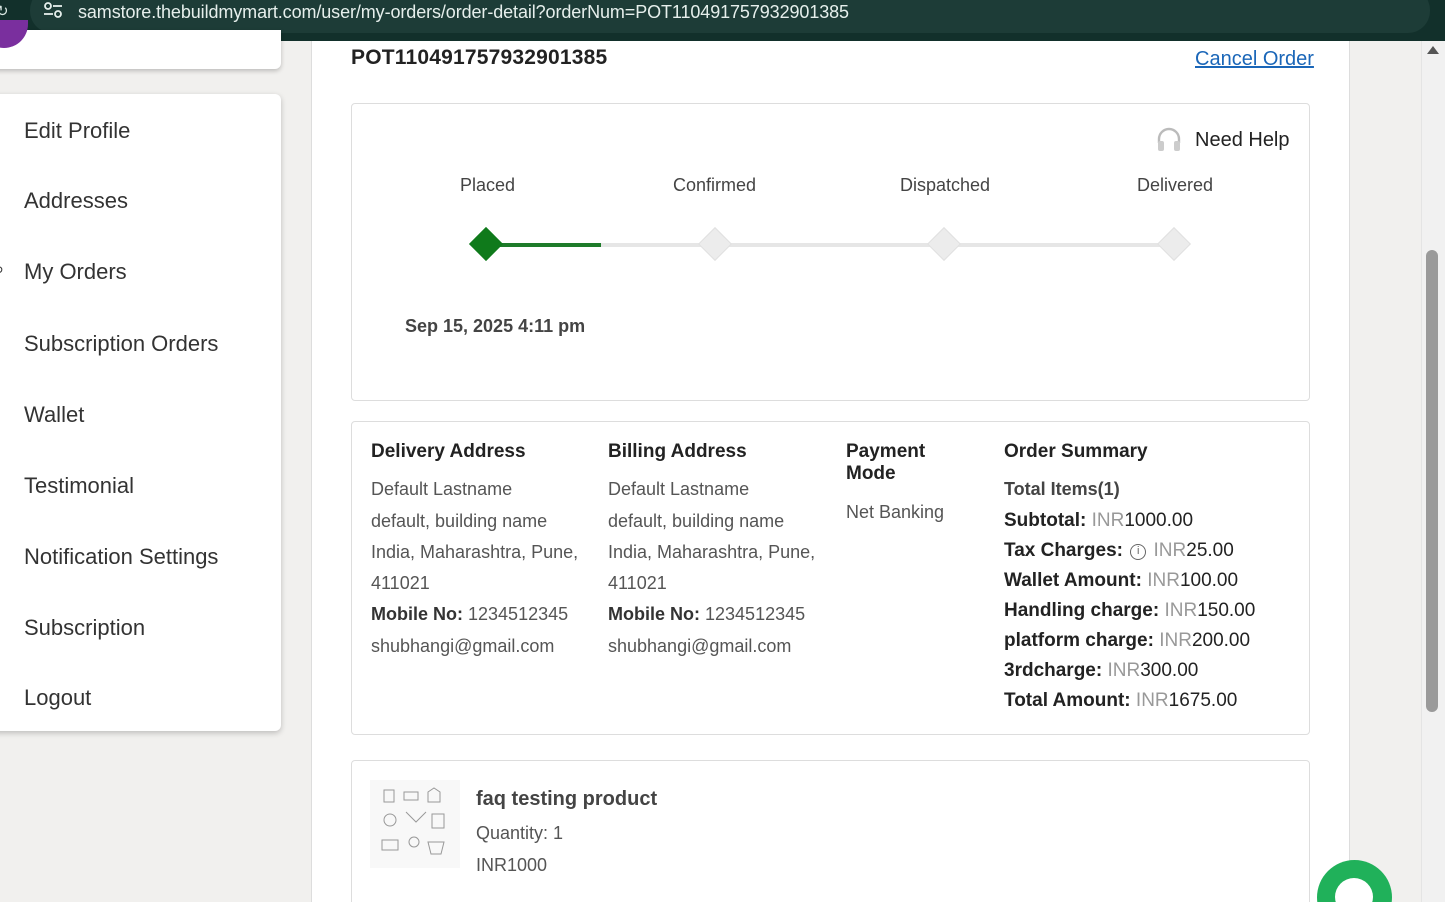 The width and height of the screenshot is (1445, 902). What do you see at coordinates (442, 489) in the screenshot?
I see `delivery-name: Default Lastname` at bounding box center [442, 489].